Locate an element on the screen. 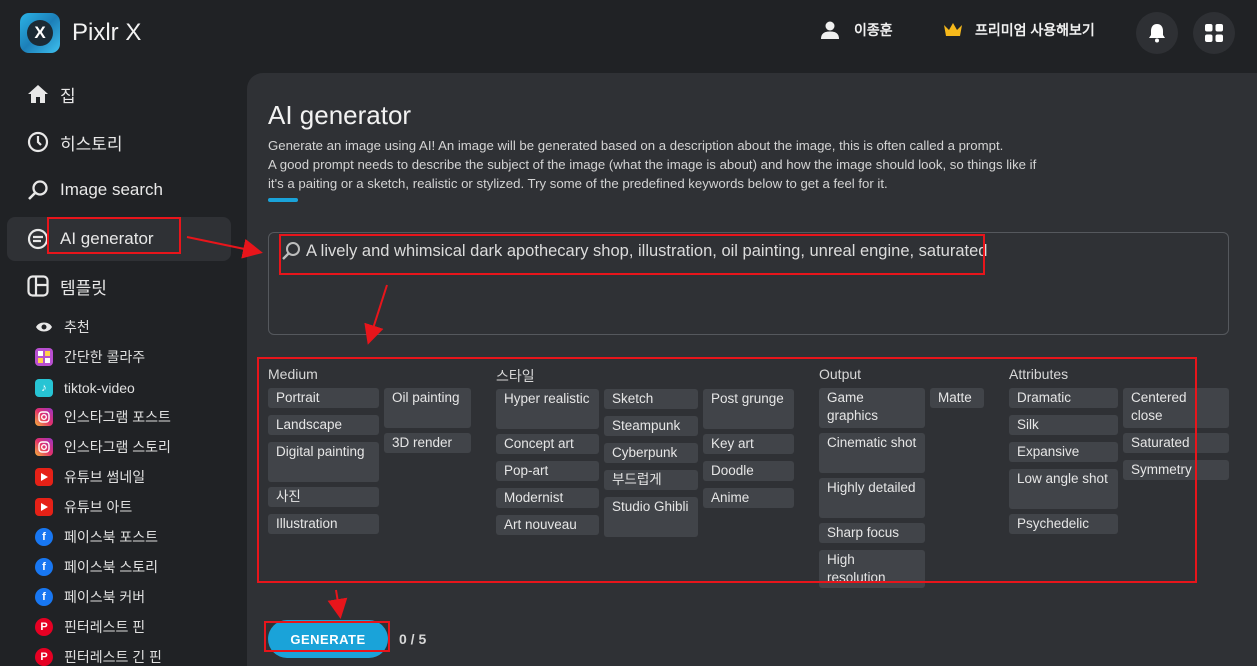  template-item-youtube-art: 유튜브 아트 is located at coordinates (83, 507).